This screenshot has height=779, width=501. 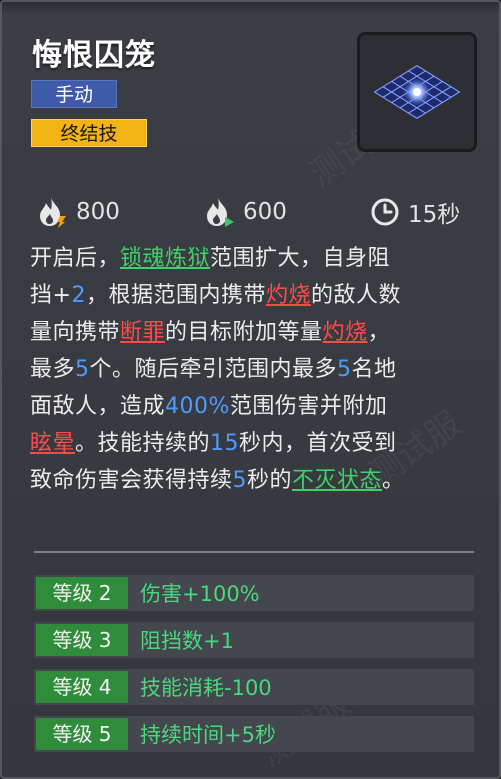 What do you see at coordinates (254, 640) in the screenshot?
I see `level-upgrade-row: 等级 3 阻挡数+1` at bounding box center [254, 640].